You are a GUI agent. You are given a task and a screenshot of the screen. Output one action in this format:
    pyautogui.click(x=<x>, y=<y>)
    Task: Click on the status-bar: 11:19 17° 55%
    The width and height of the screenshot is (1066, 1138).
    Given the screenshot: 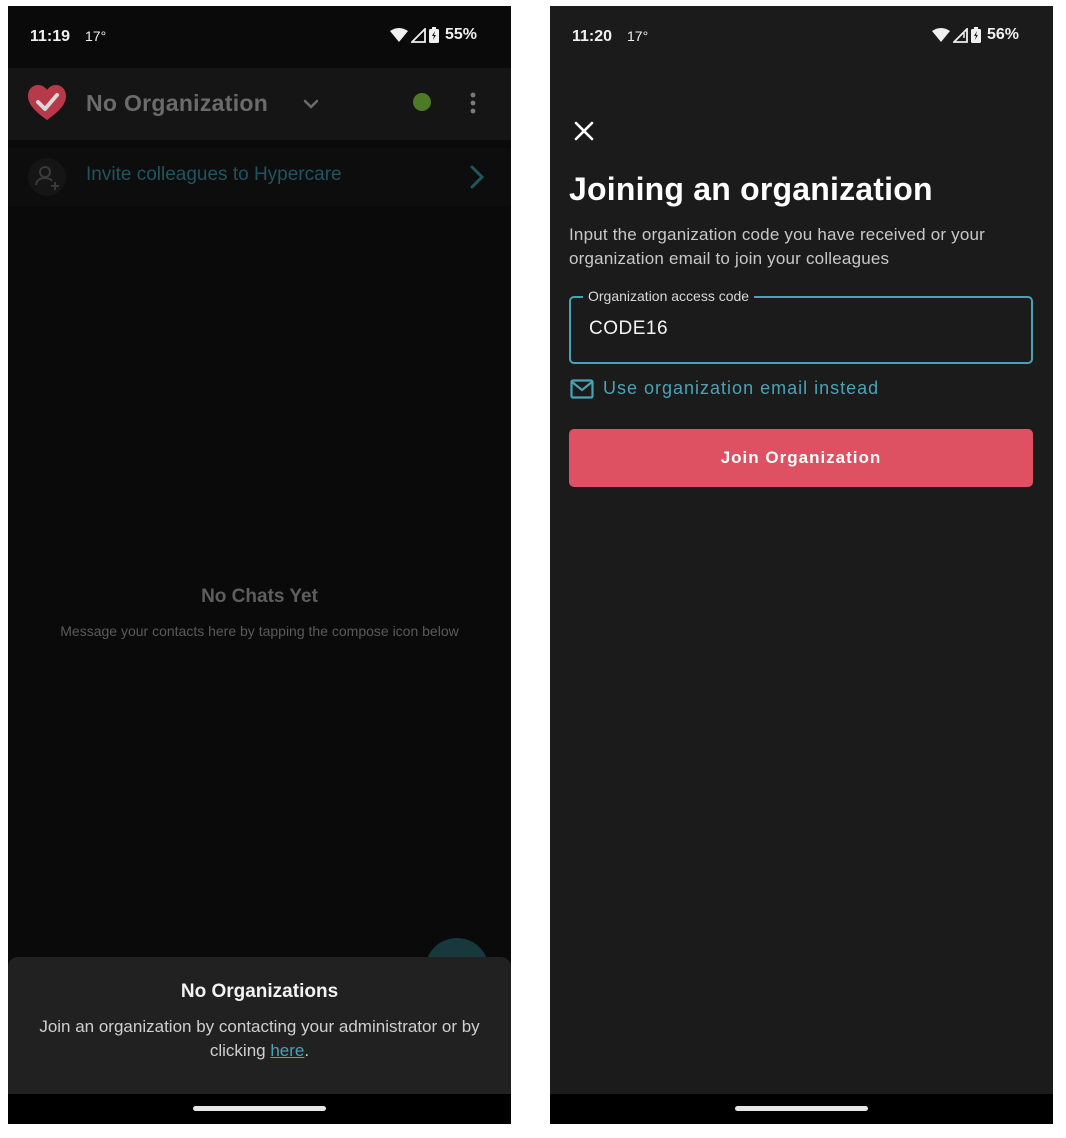 What is the action you would take?
    pyautogui.click(x=259, y=36)
    